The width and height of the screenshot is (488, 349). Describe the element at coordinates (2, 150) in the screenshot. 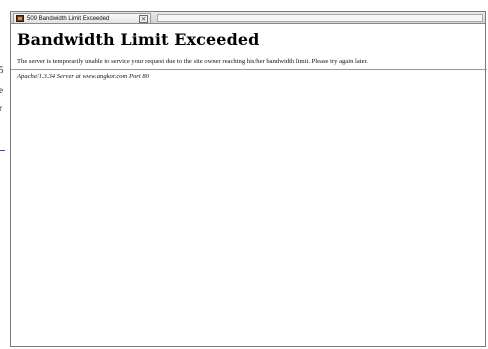

I see `fragment-link-underline` at that location.